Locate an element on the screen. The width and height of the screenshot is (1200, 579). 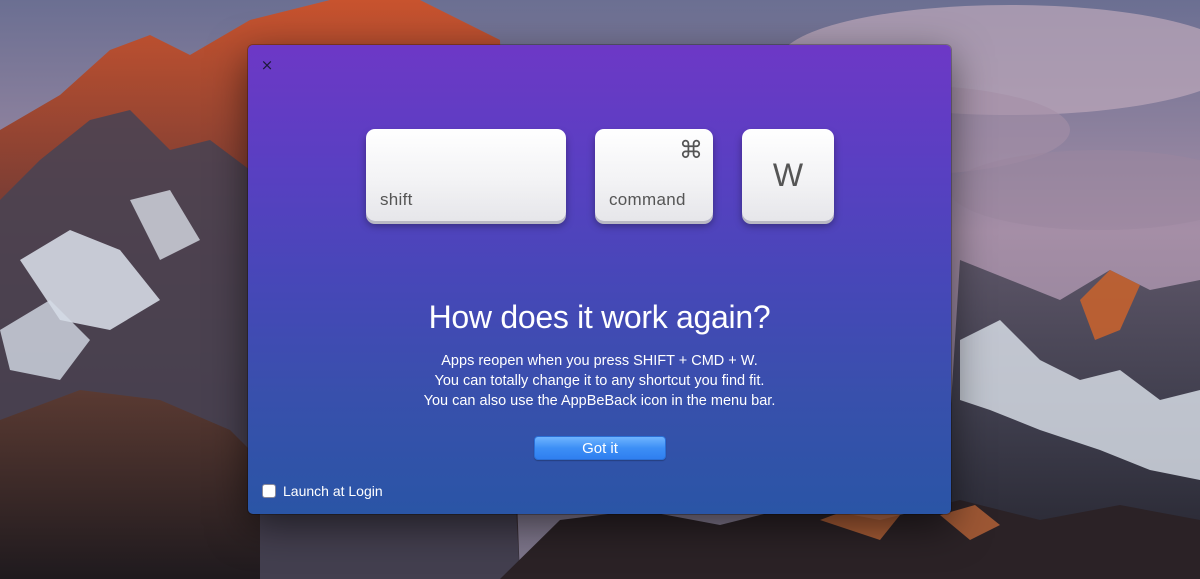
launch-at-login-row: Launch at Login is located at coordinates (322, 491).